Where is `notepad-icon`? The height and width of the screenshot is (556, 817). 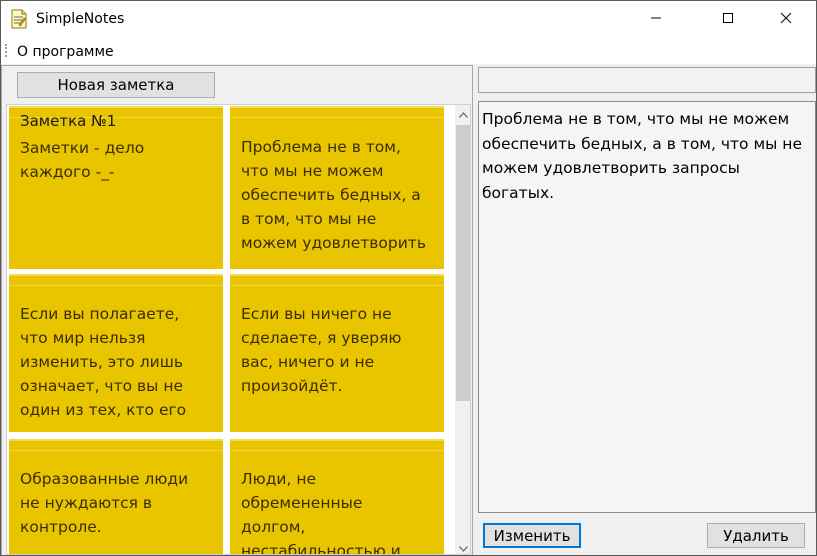 notepad-icon is located at coordinates (19, 19).